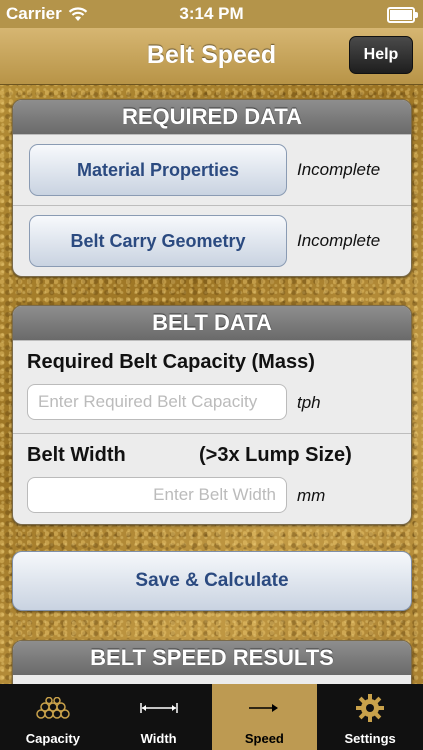 The width and height of the screenshot is (423, 750). What do you see at coordinates (159, 717) in the screenshot?
I see `tab-width: Width` at bounding box center [159, 717].